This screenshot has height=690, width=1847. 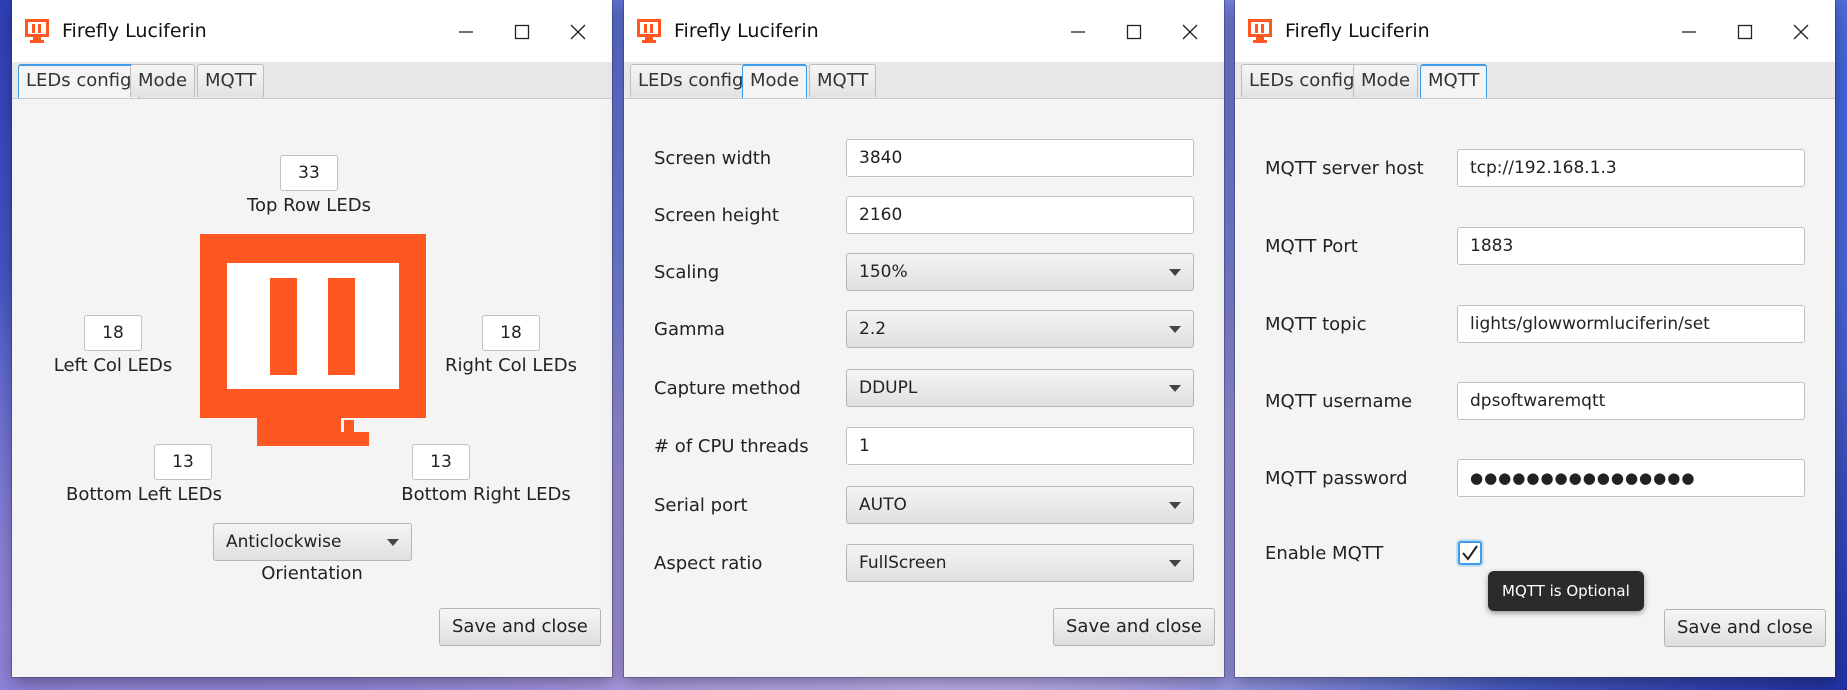 I want to click on capture-method-label: Capture method, so click(x=727, y=388).